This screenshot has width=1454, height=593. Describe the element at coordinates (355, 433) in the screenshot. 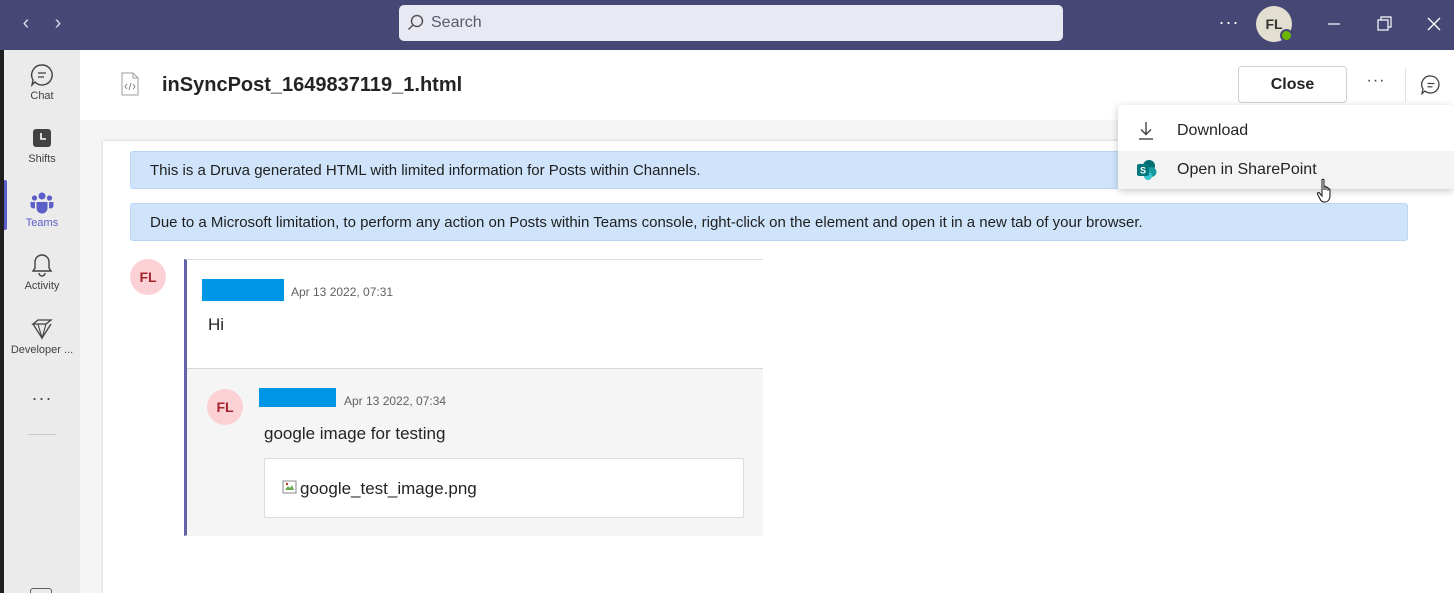

I see `reply-text: google image for testing` at that location.